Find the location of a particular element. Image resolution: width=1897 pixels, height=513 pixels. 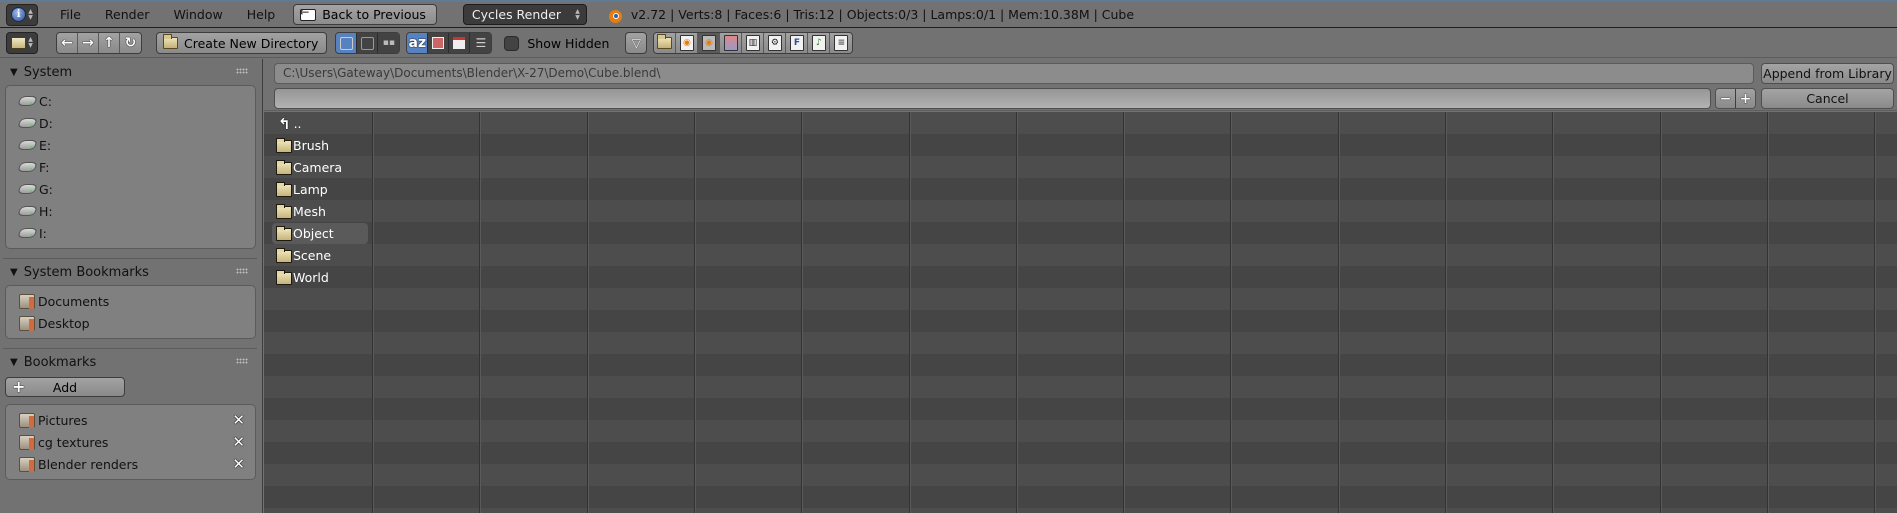

drive-item: G: is located at coordinates (130, 189).